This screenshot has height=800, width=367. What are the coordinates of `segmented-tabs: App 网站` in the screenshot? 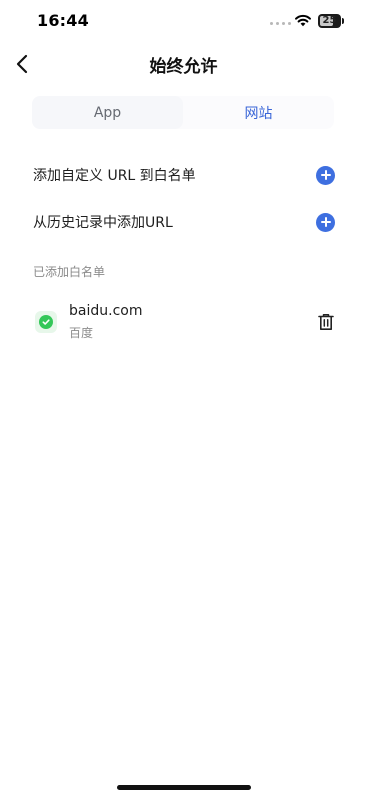 It's located at (183, 112).